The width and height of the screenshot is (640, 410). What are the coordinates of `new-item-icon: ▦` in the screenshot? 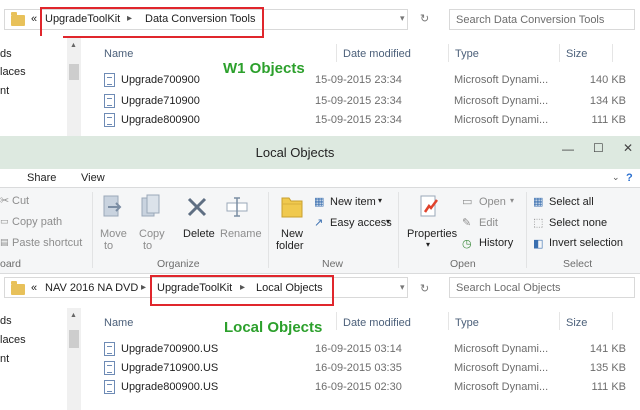 It's located at (319, 201).